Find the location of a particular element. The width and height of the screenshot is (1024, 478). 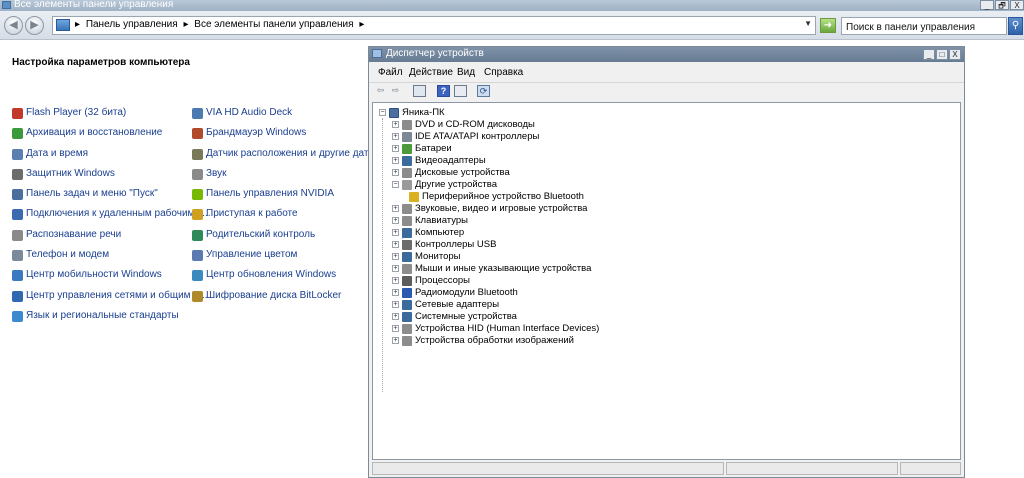

tree-node-label: Батареи is located at coordinates (433, 148).